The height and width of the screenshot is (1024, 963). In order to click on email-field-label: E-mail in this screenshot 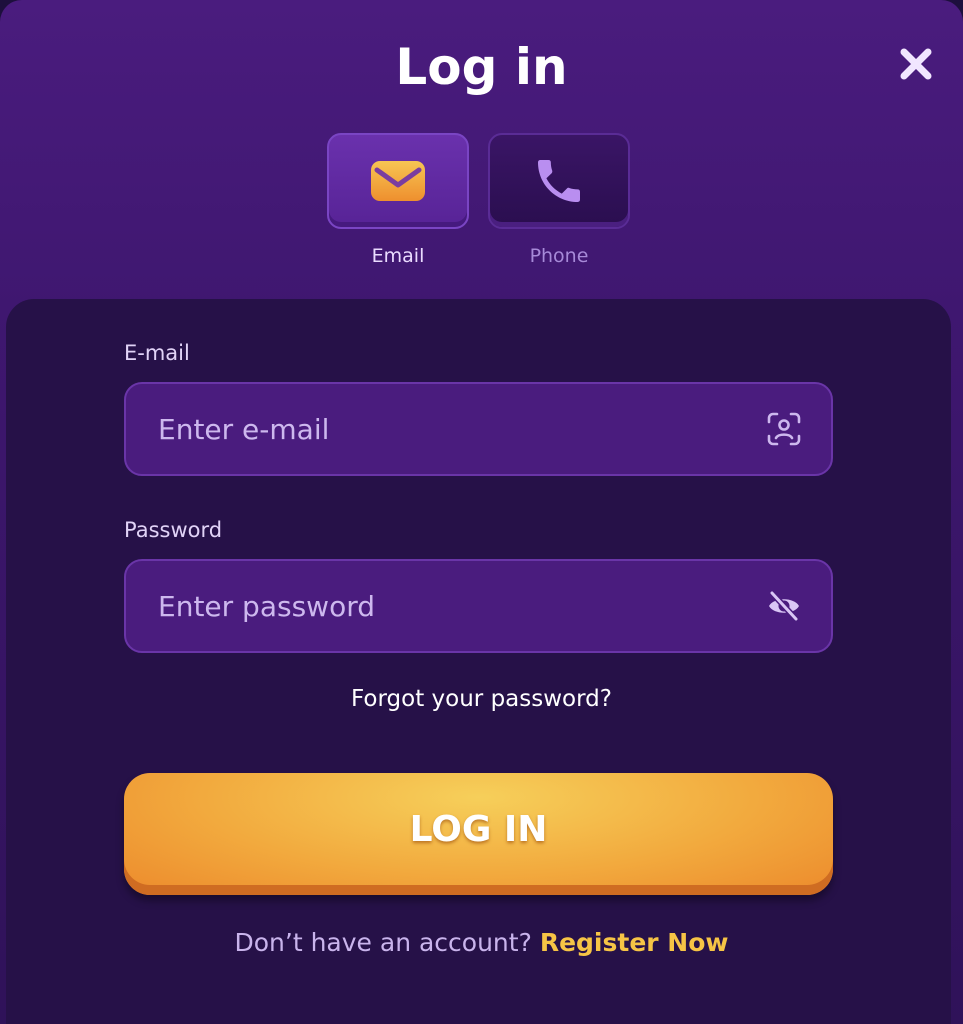, I will do `click(157, 353)`.